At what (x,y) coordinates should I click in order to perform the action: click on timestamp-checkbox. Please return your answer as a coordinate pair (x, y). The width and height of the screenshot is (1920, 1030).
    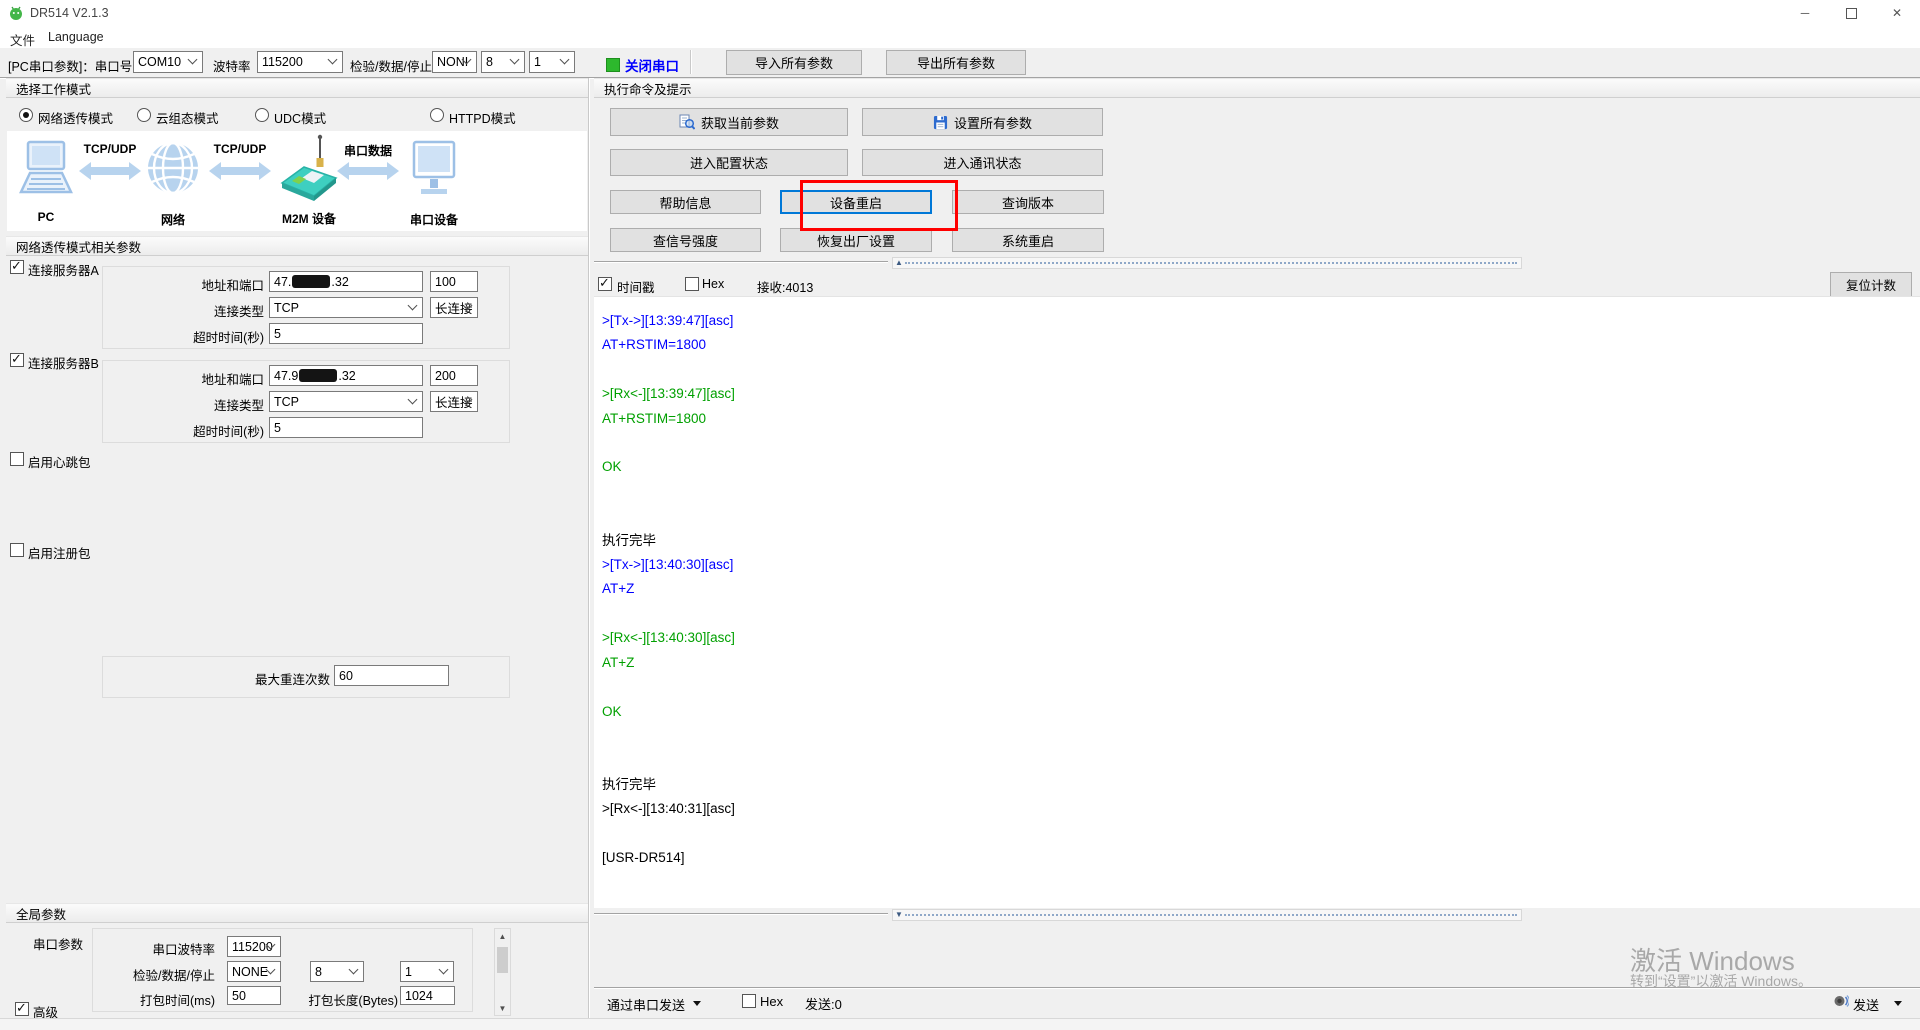
    Looking at the image, I should click on (605, 283).